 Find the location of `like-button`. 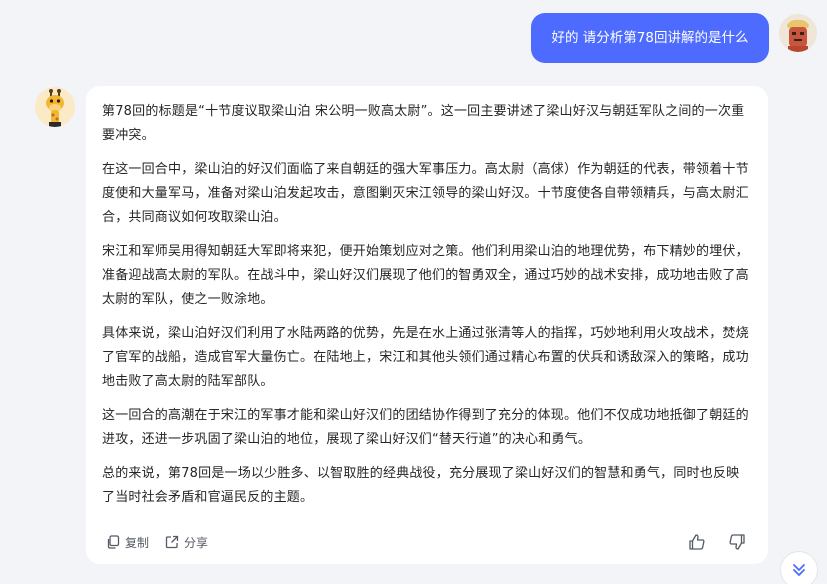

like-button is located at coordinates (697, 542).